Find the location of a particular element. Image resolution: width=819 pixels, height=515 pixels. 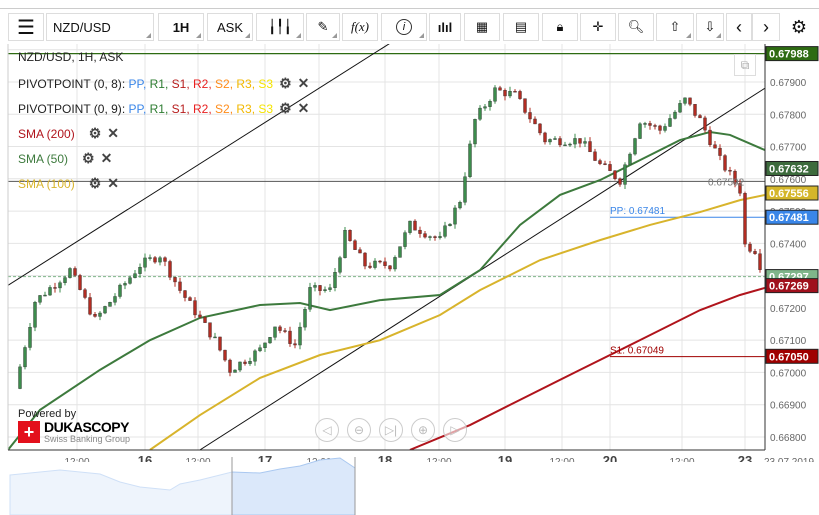

side-label: ASK is located at coordinates (229, 27).